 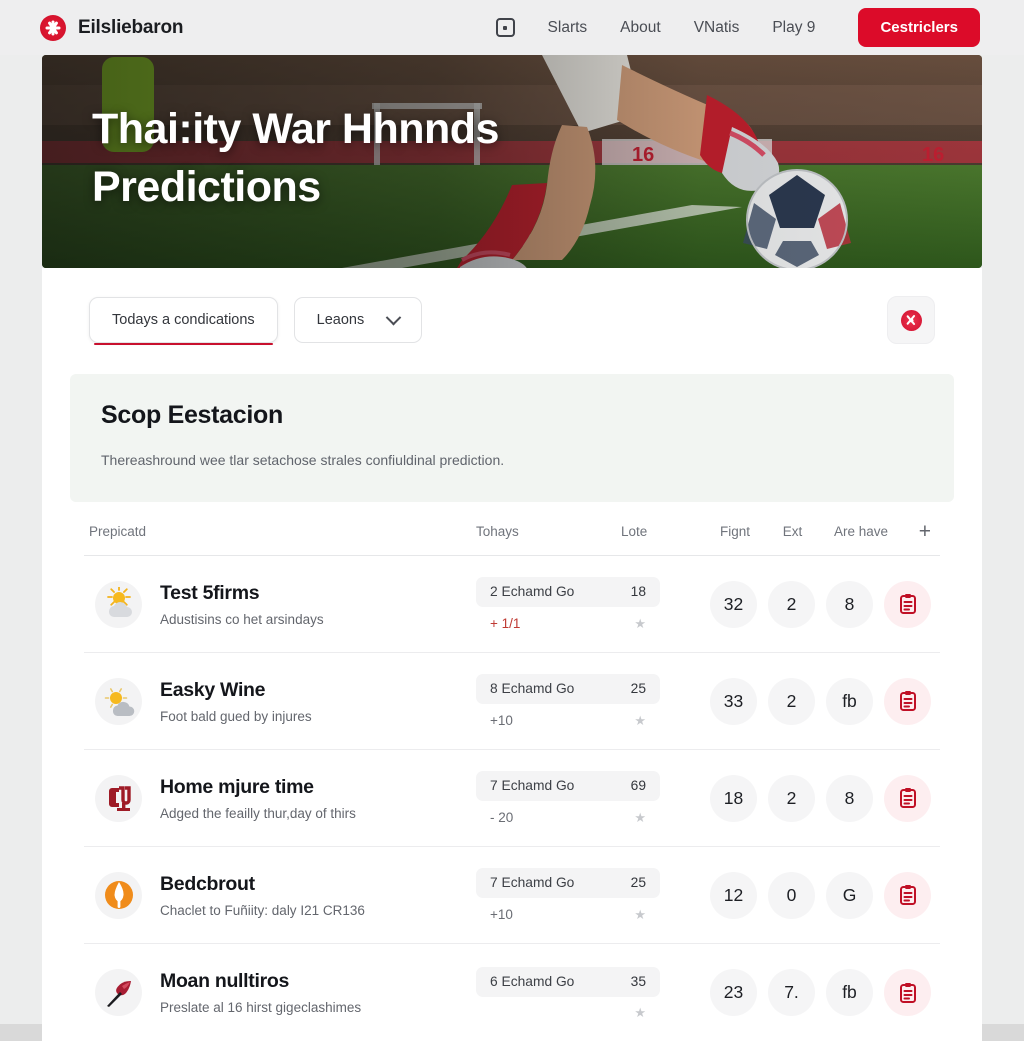 What do you see at coordinates (568, 28) in the screenshot?
I see `nav-item-slarts: Slarts` at bounding box center [568, 28].